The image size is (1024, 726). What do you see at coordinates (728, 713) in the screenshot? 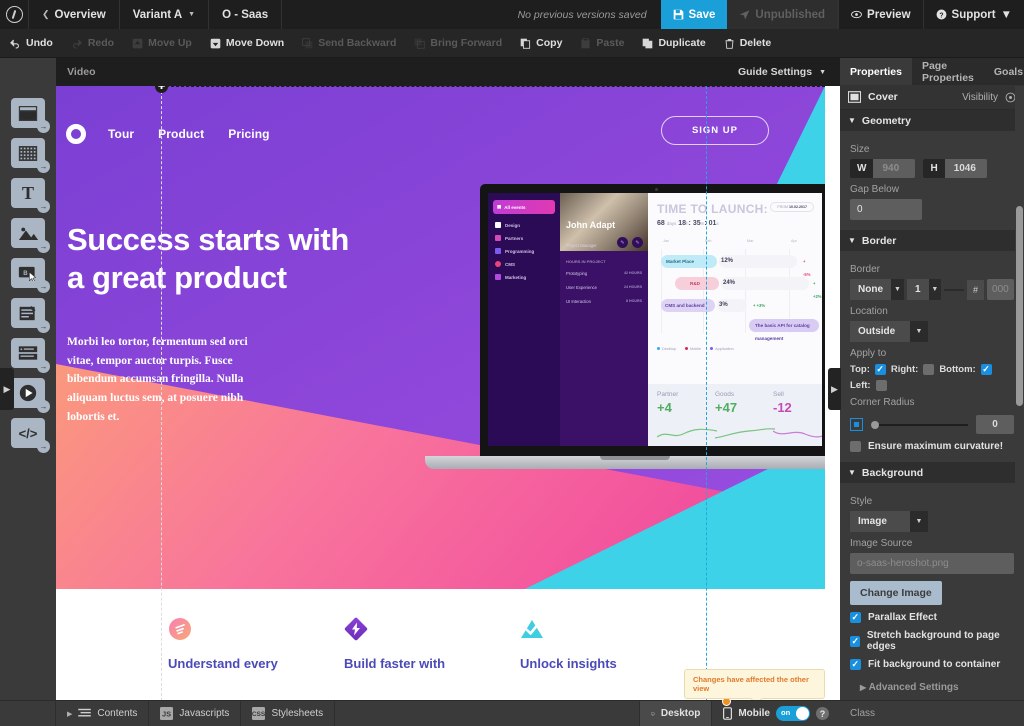
I see `mobile-icon` at bounding box center [728, 713].